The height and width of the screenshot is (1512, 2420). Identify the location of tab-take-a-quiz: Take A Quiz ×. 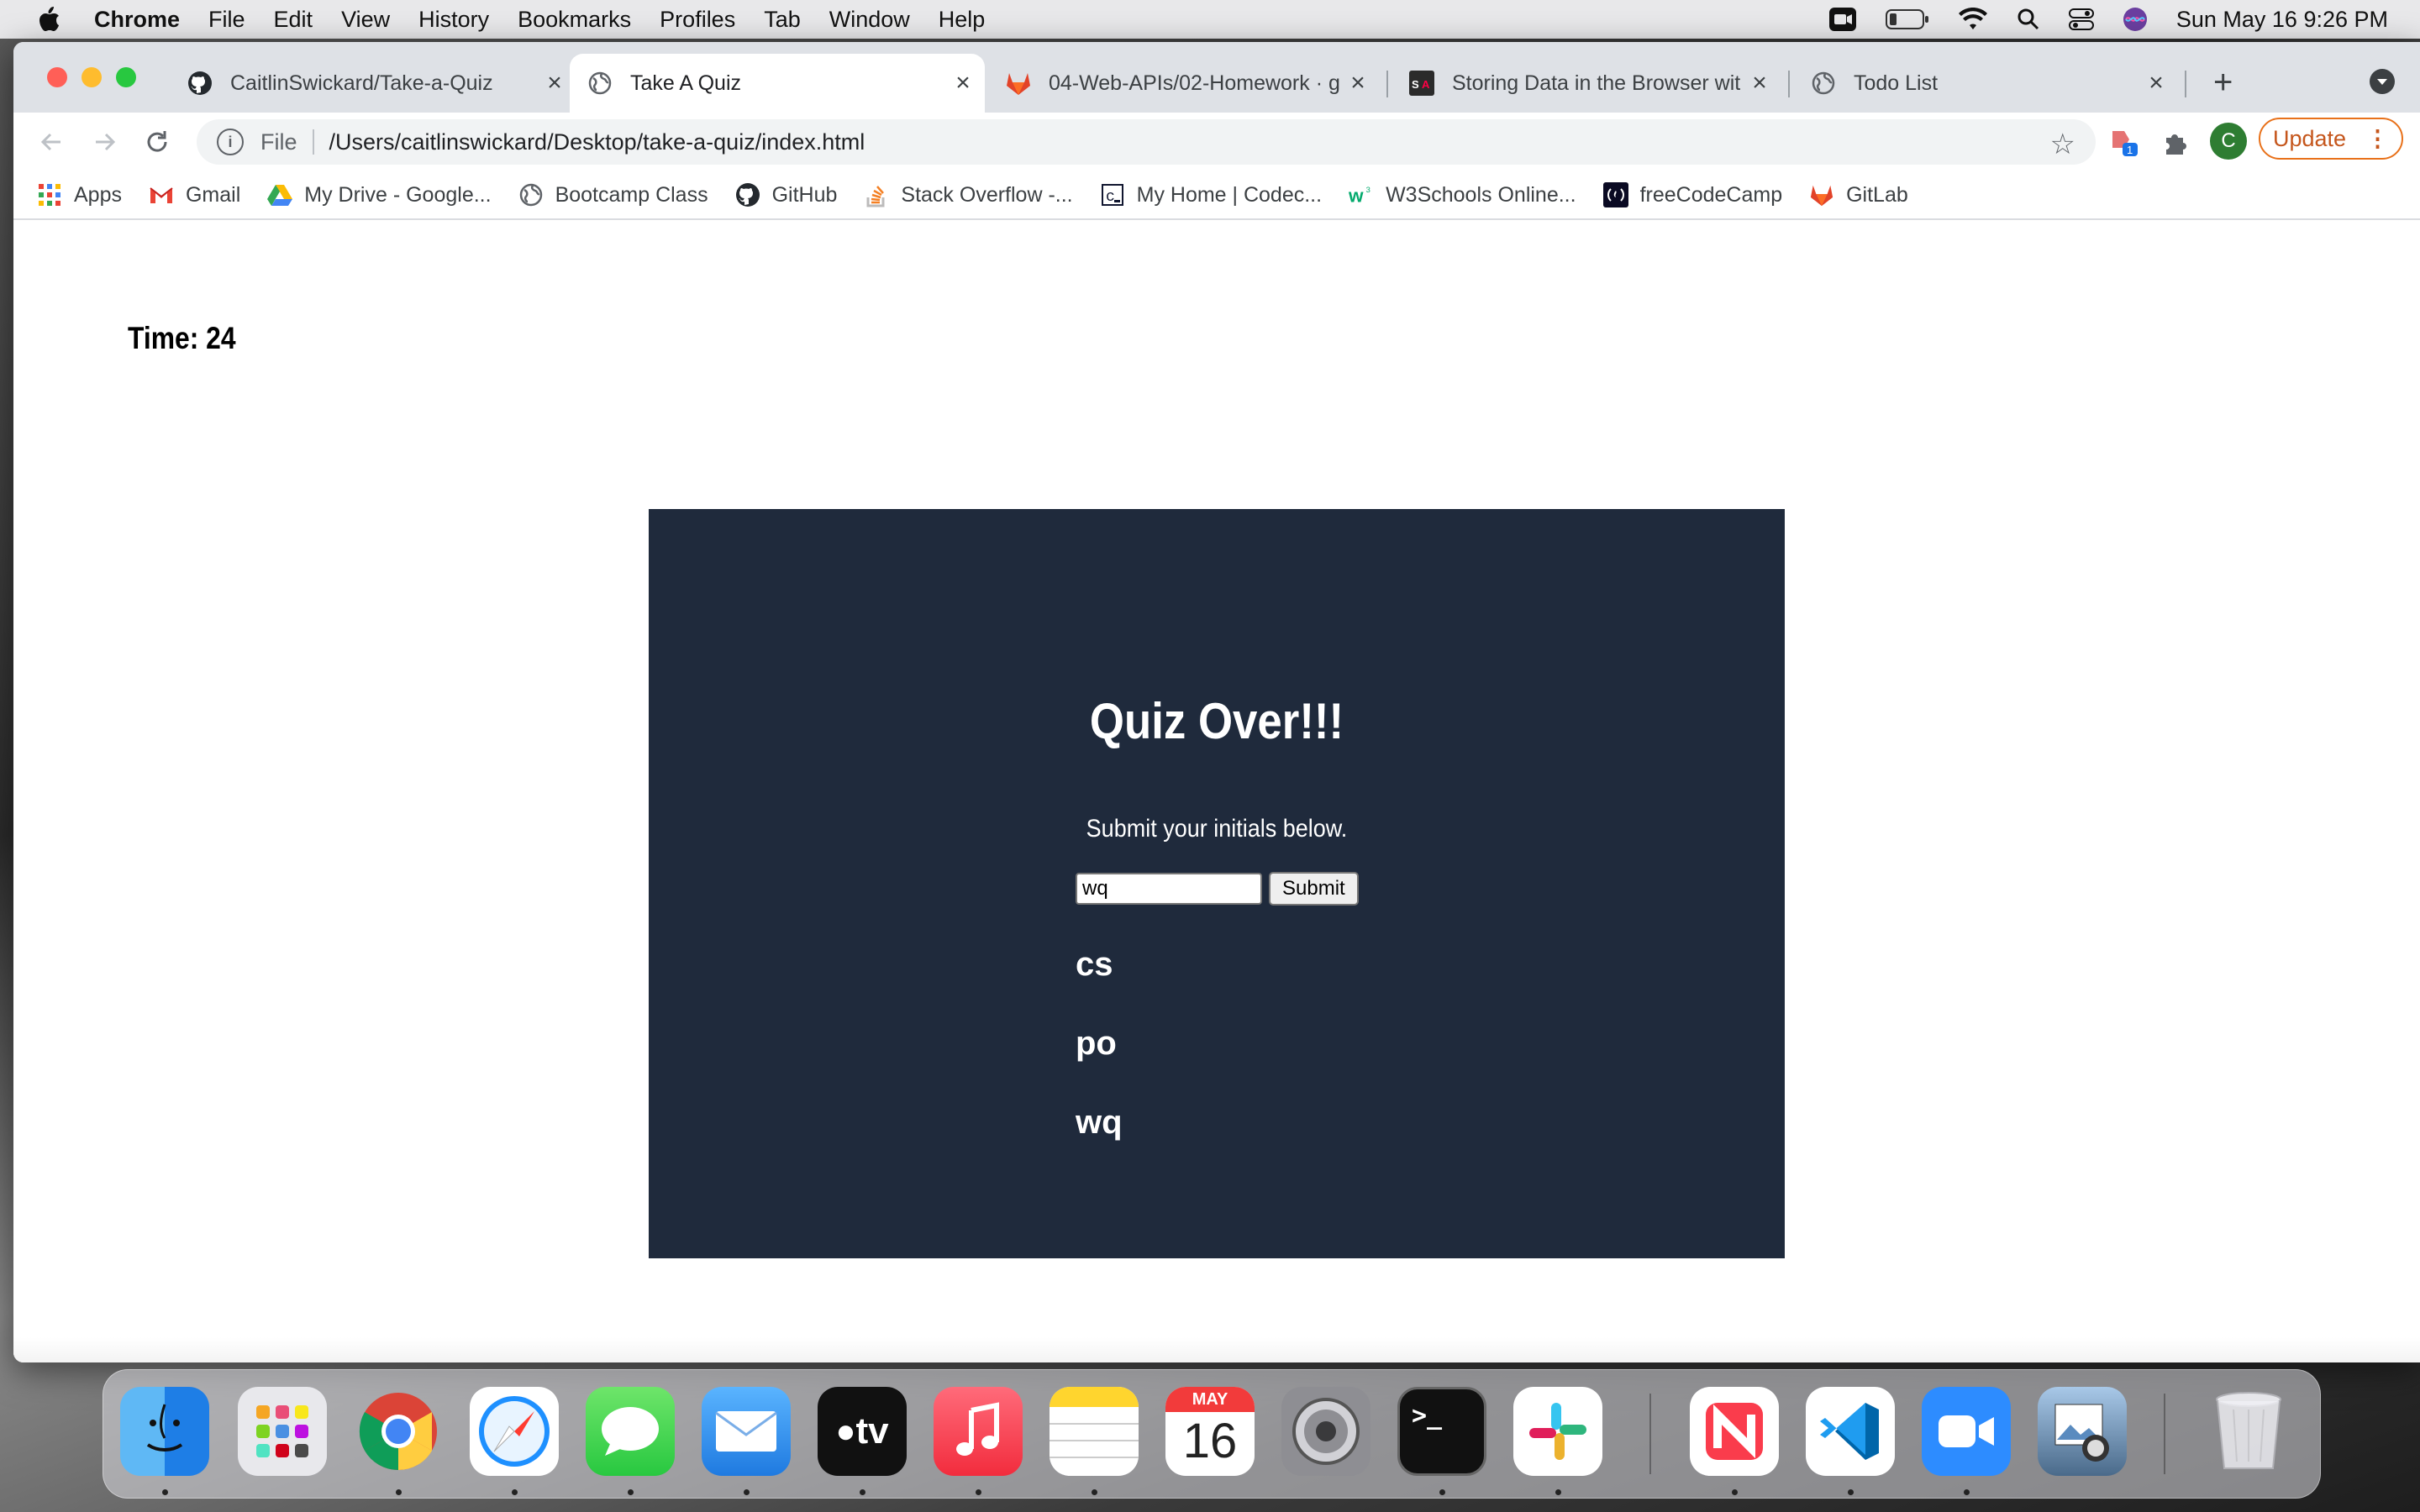
(778, 83).